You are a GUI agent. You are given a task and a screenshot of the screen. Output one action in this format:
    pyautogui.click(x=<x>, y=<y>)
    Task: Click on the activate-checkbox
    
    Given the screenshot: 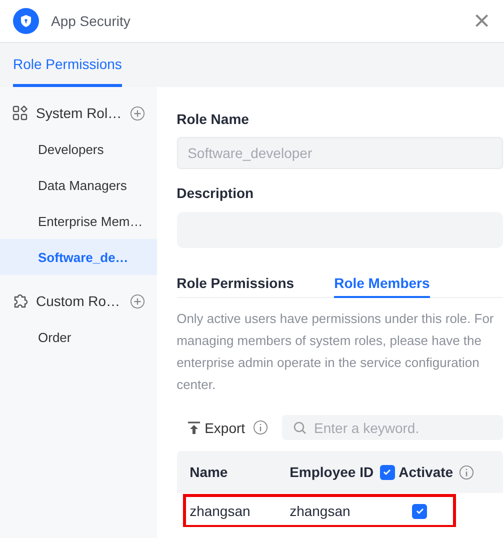 What is the action you would take?
    pyautogui.click(x=420, y=511)
    